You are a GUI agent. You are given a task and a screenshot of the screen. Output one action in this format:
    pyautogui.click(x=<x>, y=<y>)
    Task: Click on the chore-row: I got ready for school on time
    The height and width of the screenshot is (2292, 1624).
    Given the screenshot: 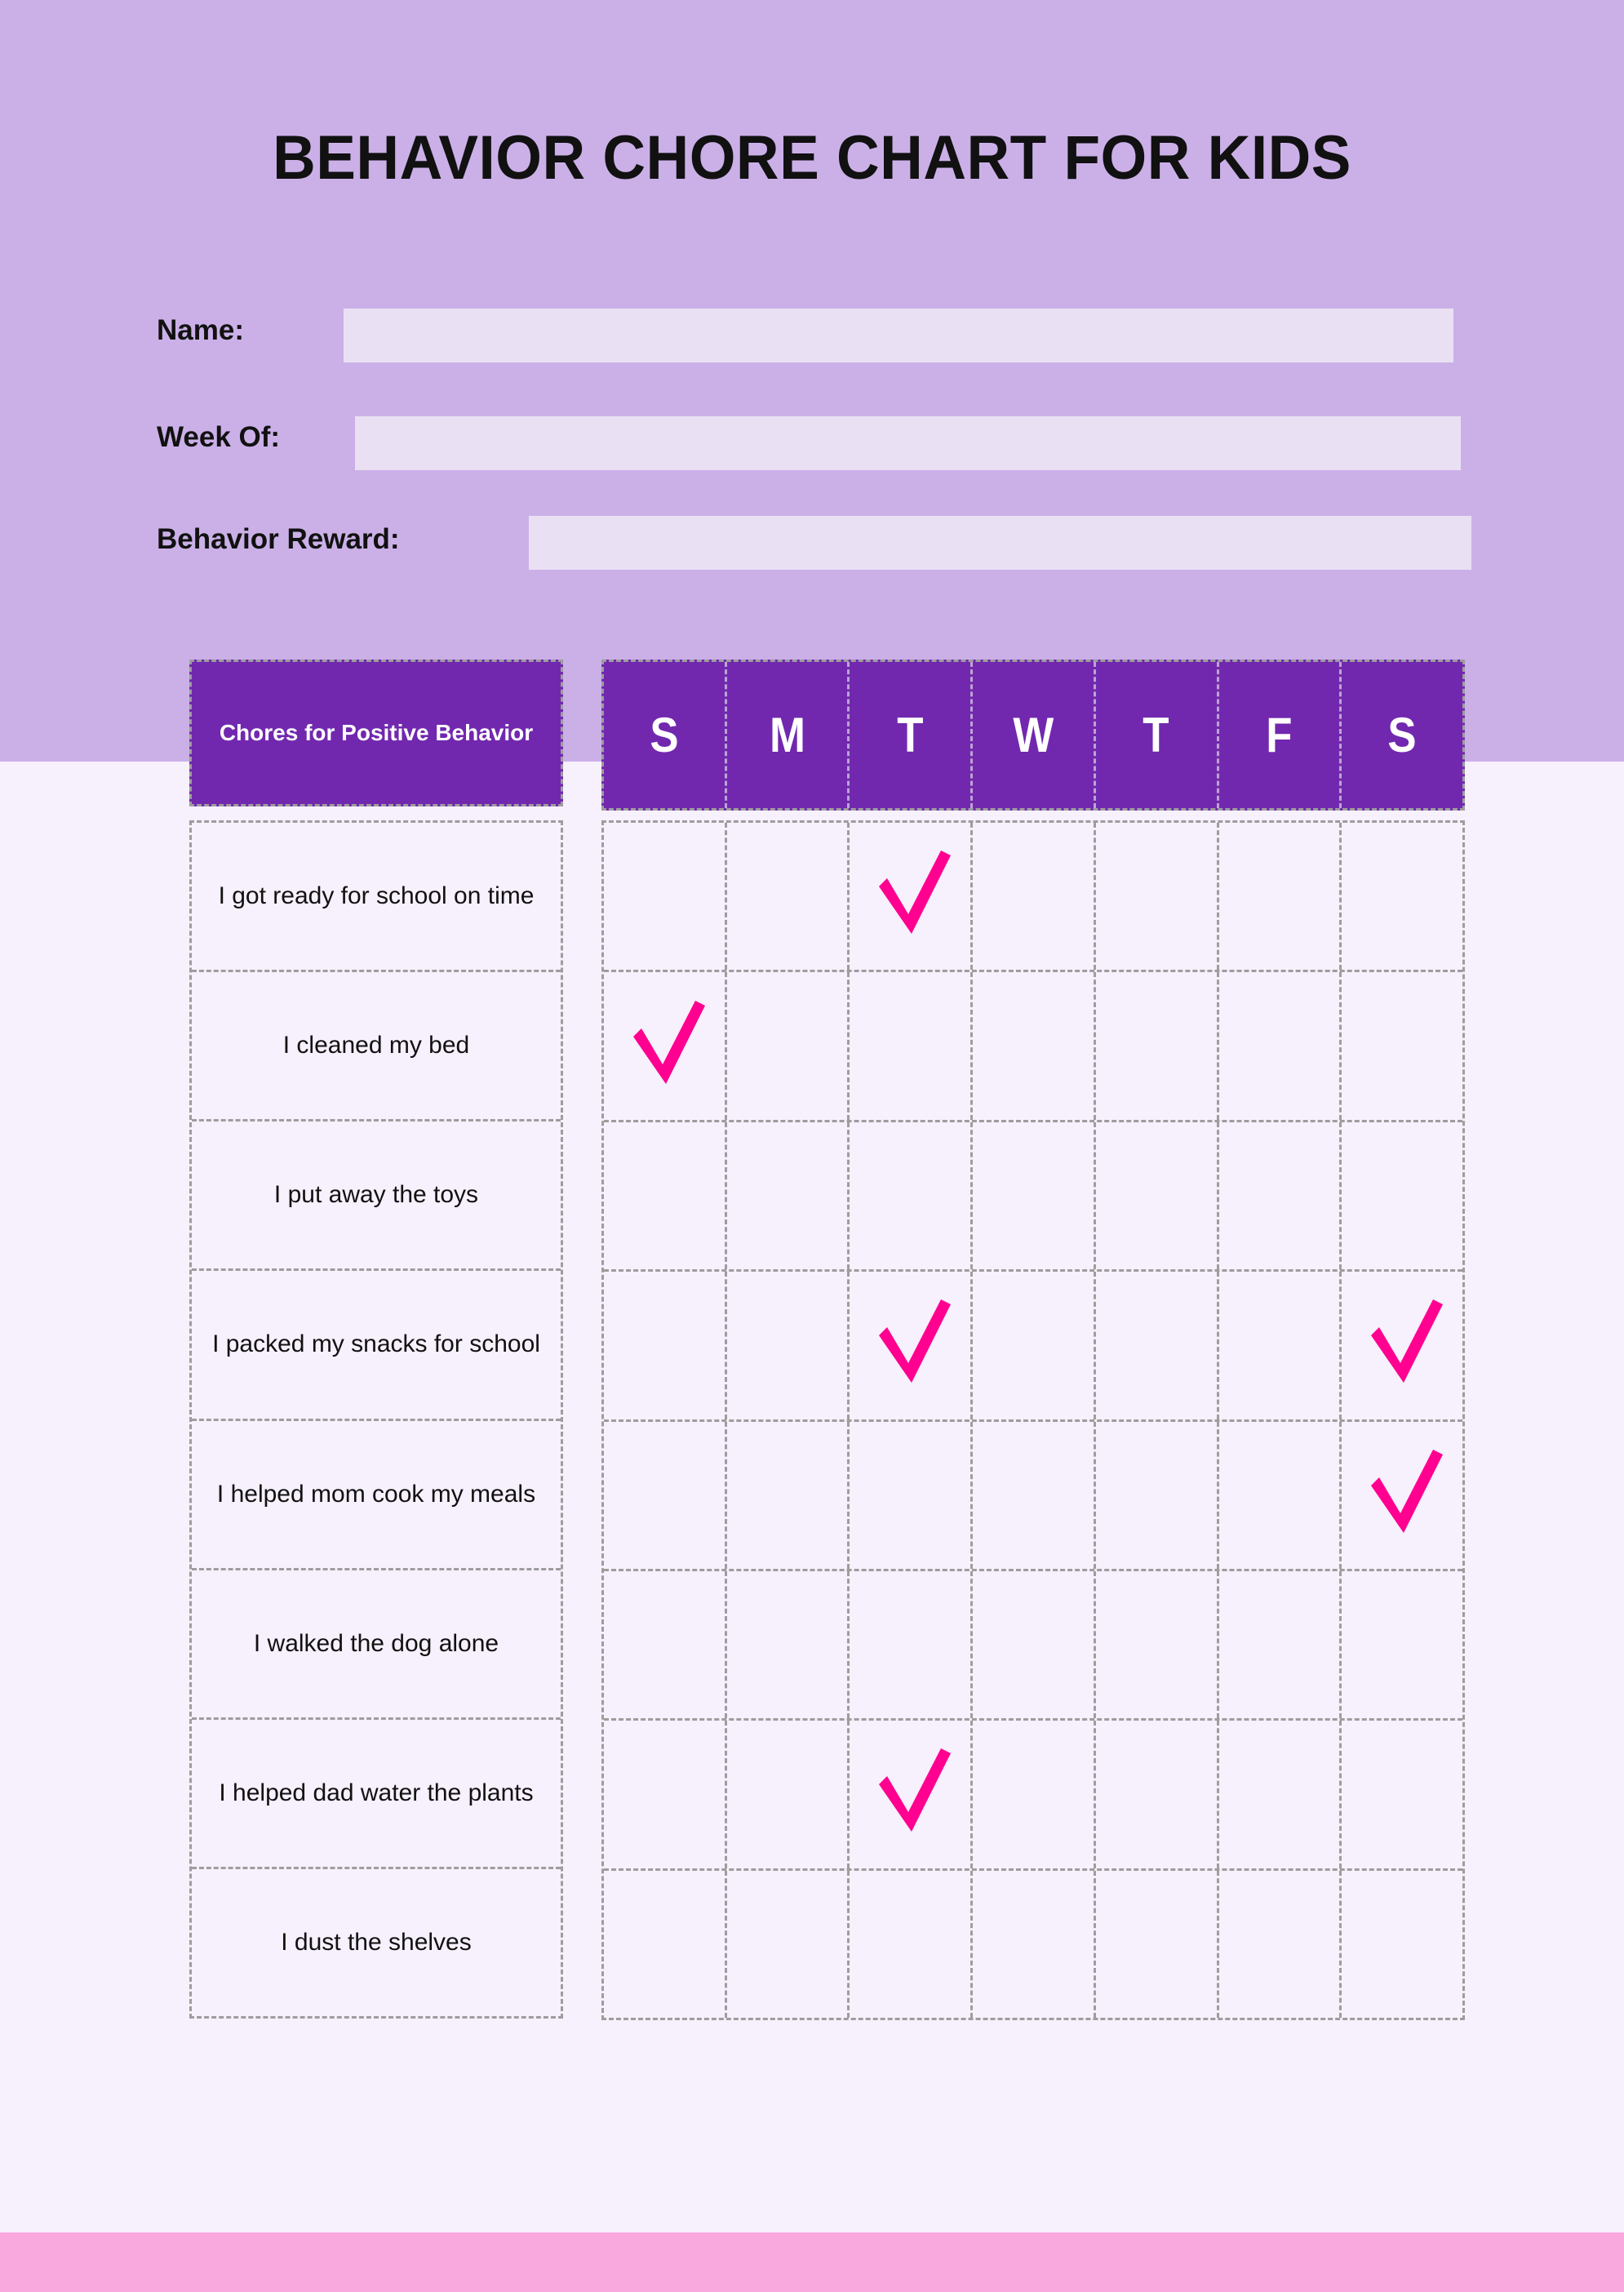 What is the action you would take?
    pyautogui.click(x=376, y=898)
    